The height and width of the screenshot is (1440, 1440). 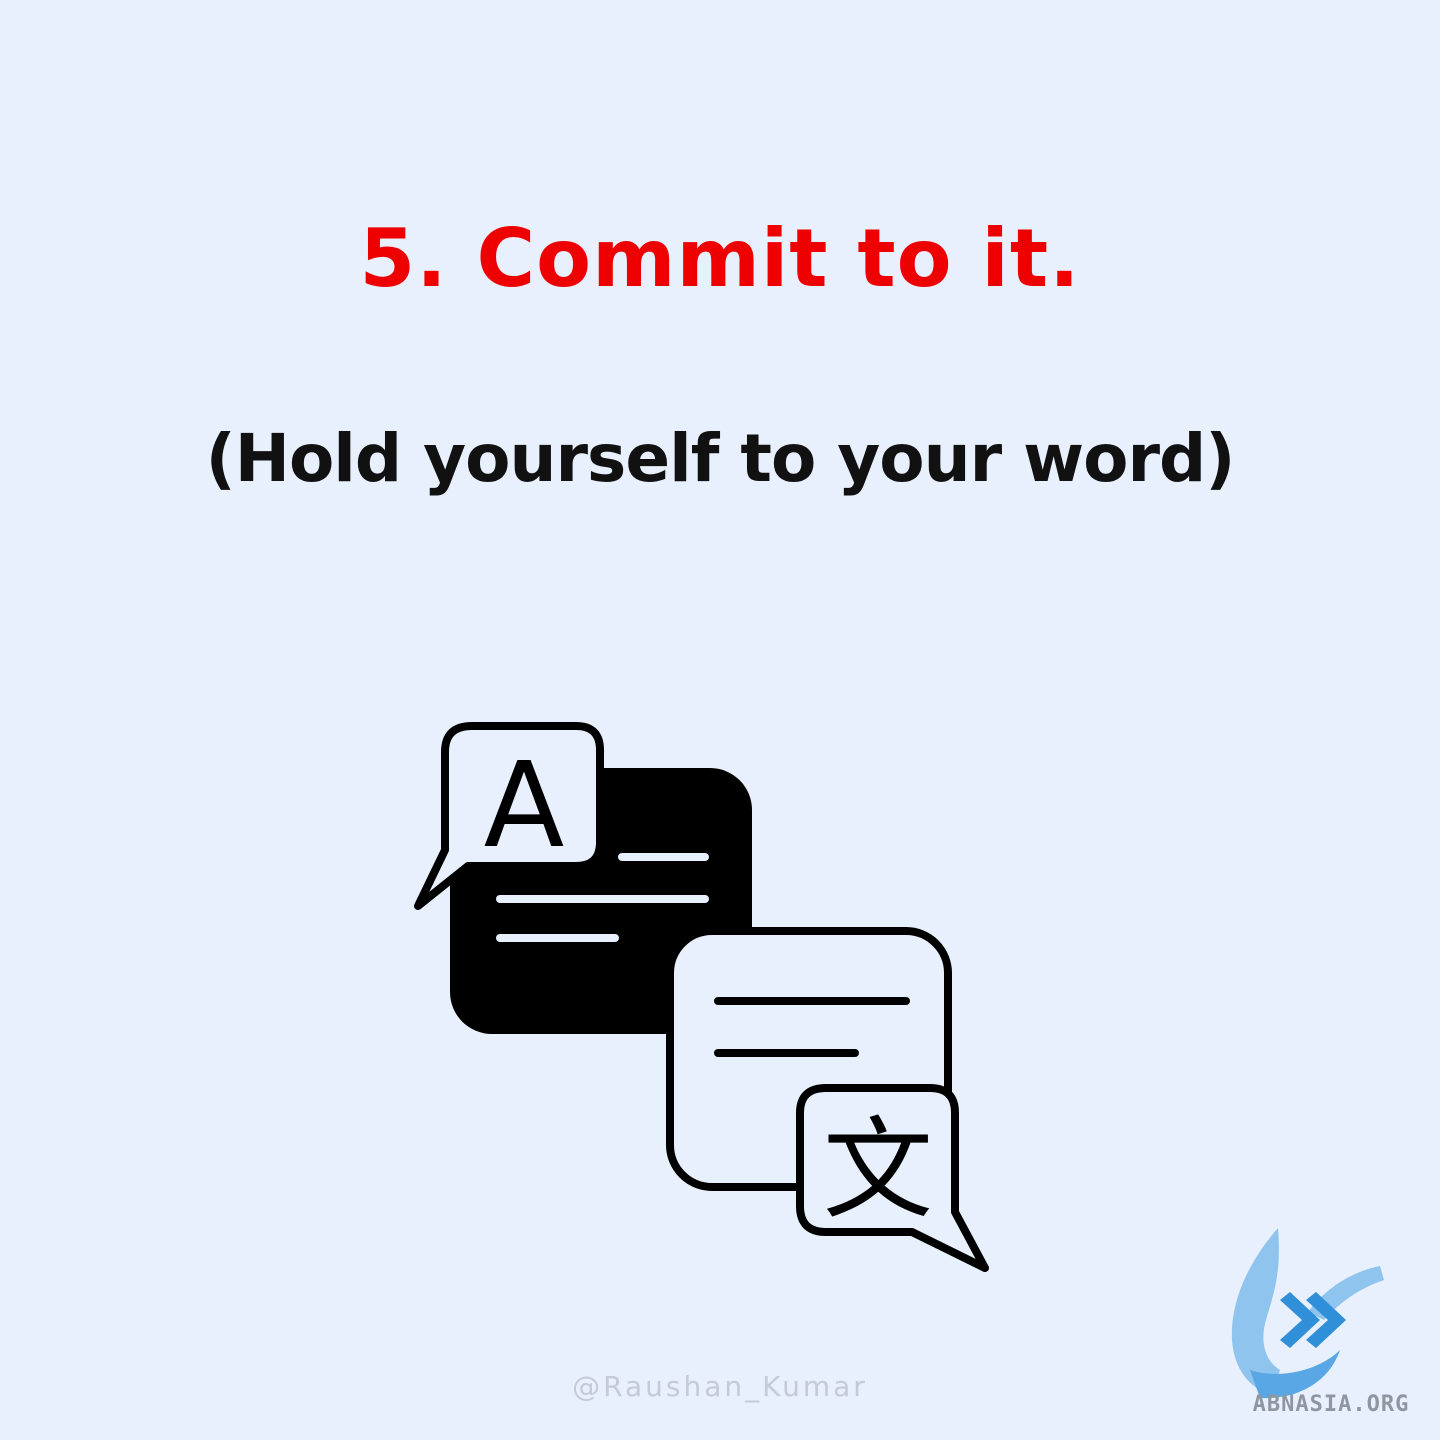 What do you see at coordinates (1331, 1404) in the screenshot?
I see `watermark-text: ABNASIA.ORG` at bounding box center [1331, 1404].